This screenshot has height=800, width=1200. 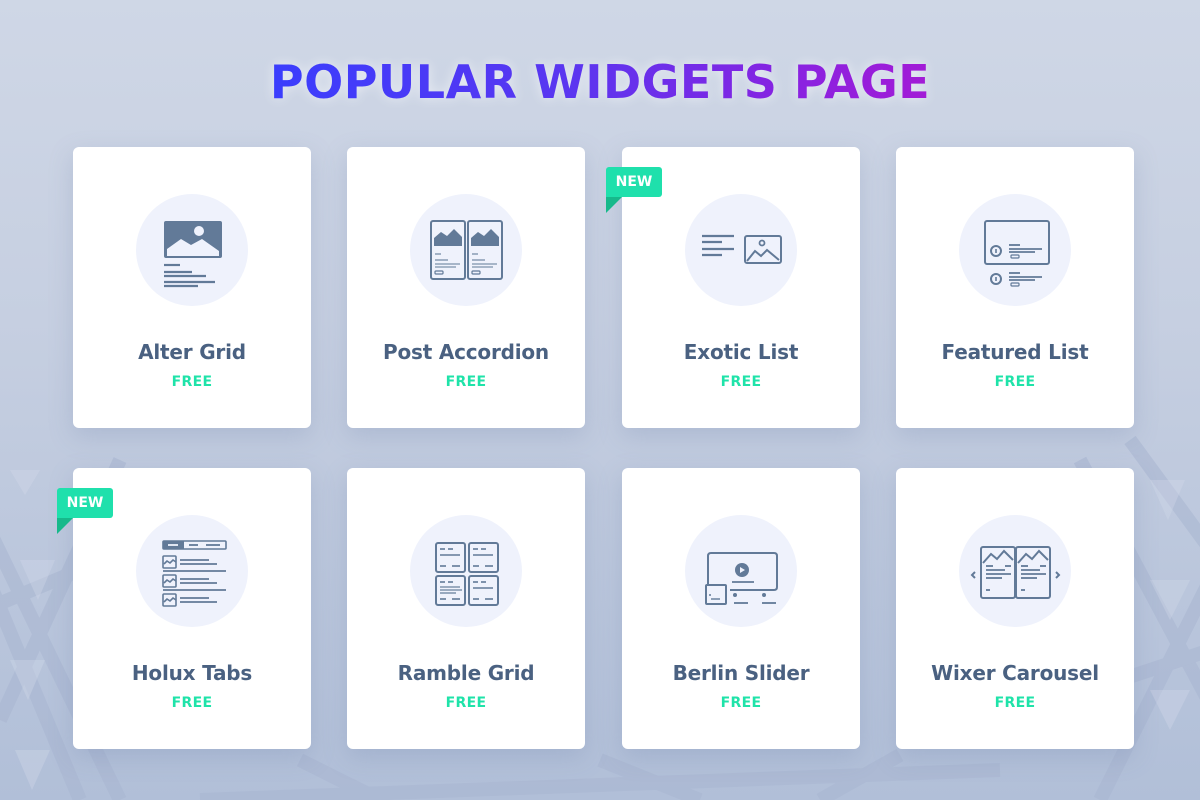 I want to click on widget-card-wixer-carousel: Wixer Carousel FREE, so click(x=1015, y=608).